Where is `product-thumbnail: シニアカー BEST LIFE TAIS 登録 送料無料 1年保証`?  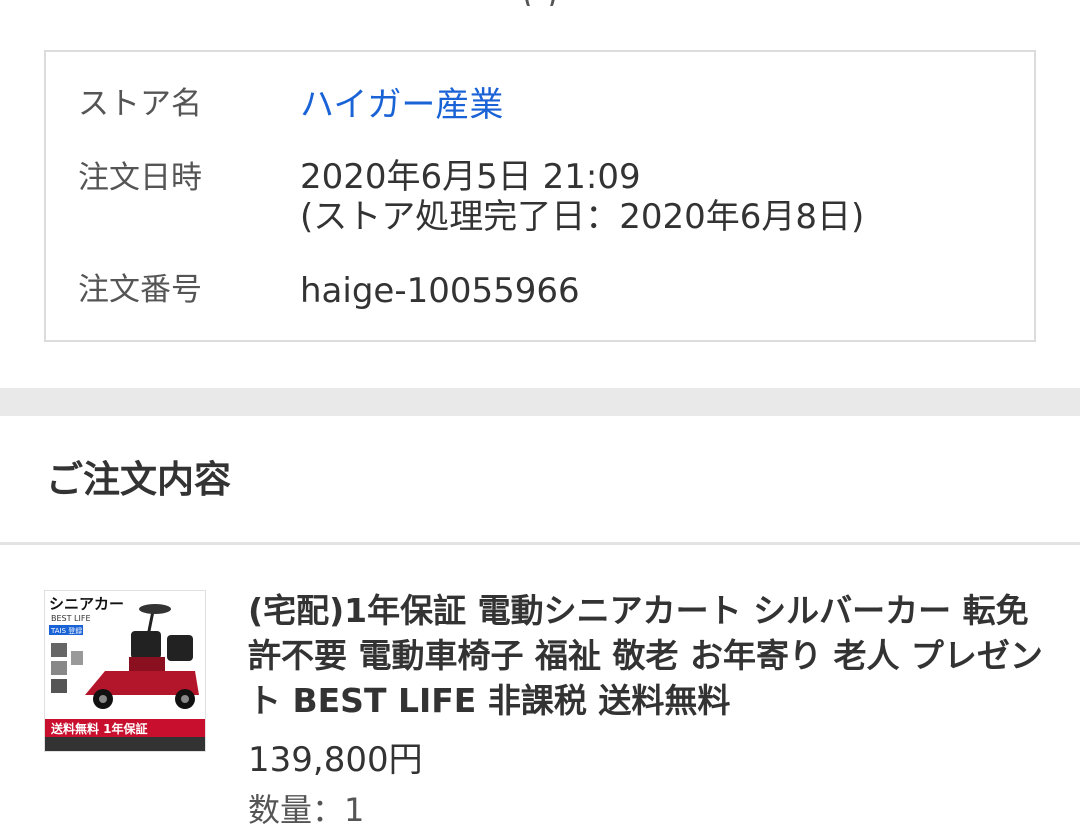
product-thumbnail: シニアカー BEST LIFE TAIS 登録 送料無料 1年保証 is located at coordinates (125, 671).